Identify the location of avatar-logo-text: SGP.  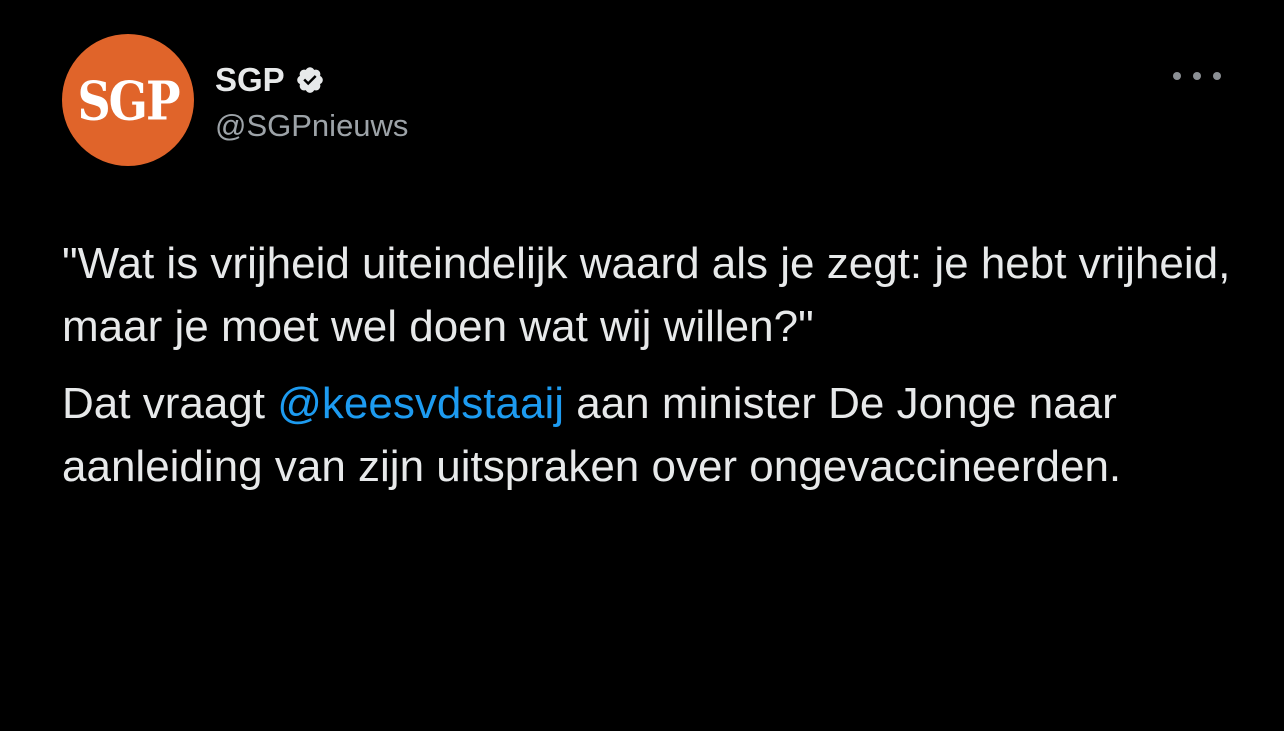
(128, 101).